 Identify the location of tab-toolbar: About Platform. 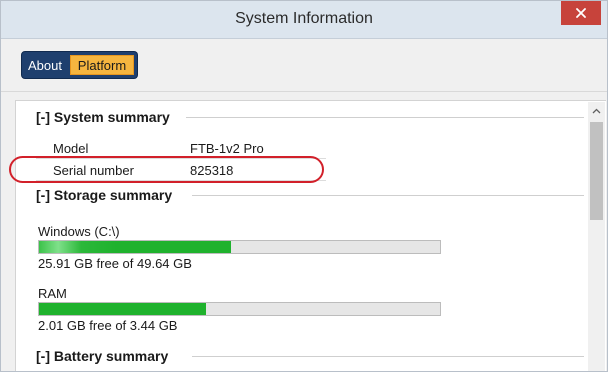
(304, 65).